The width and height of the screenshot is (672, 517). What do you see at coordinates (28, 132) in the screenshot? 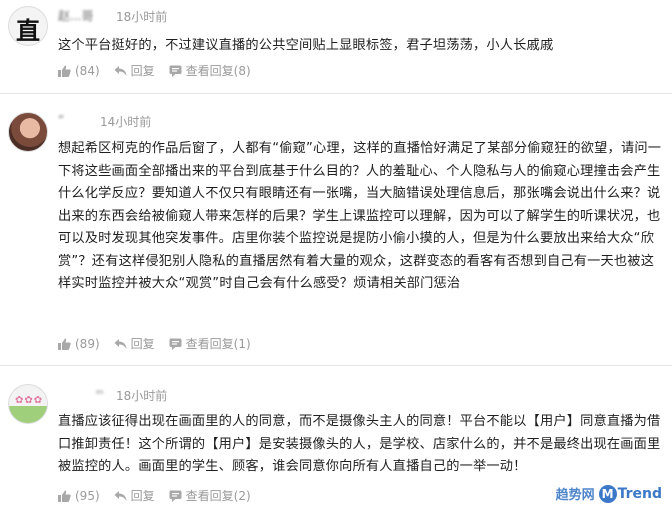
I see `avatar` at bounding box center [28, 132].